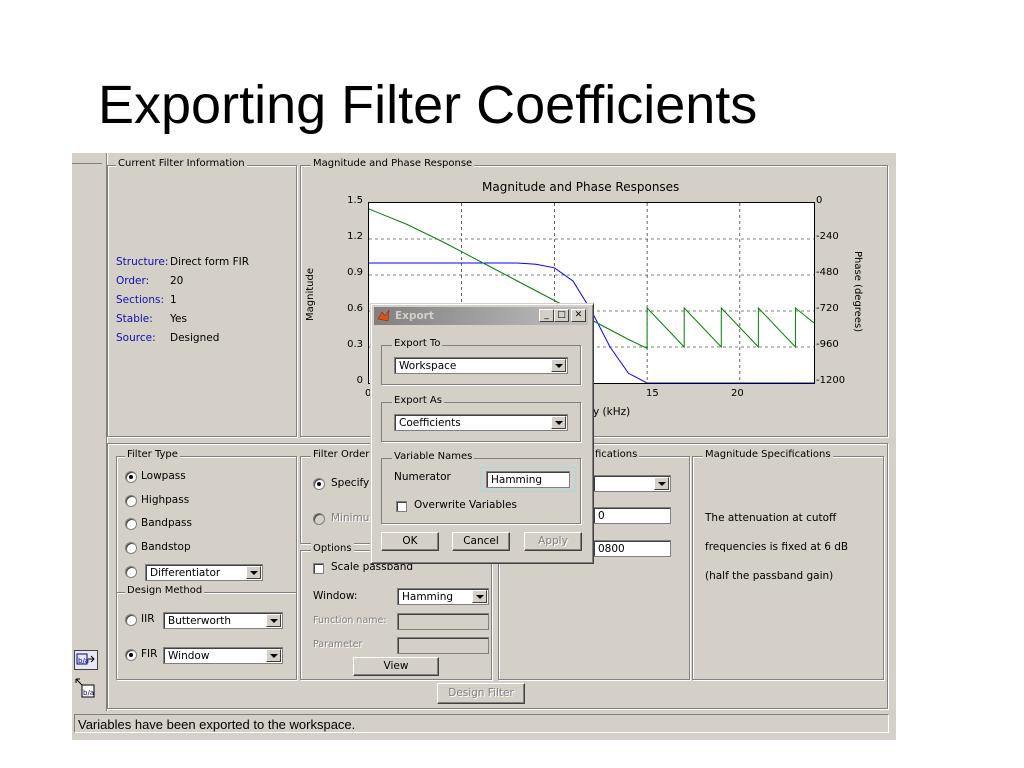 This screenshot has height=768, width=1024. Describe the element at coordinates (652, 393) in the screenshot. I see `x-tick-15: 15` at that location.